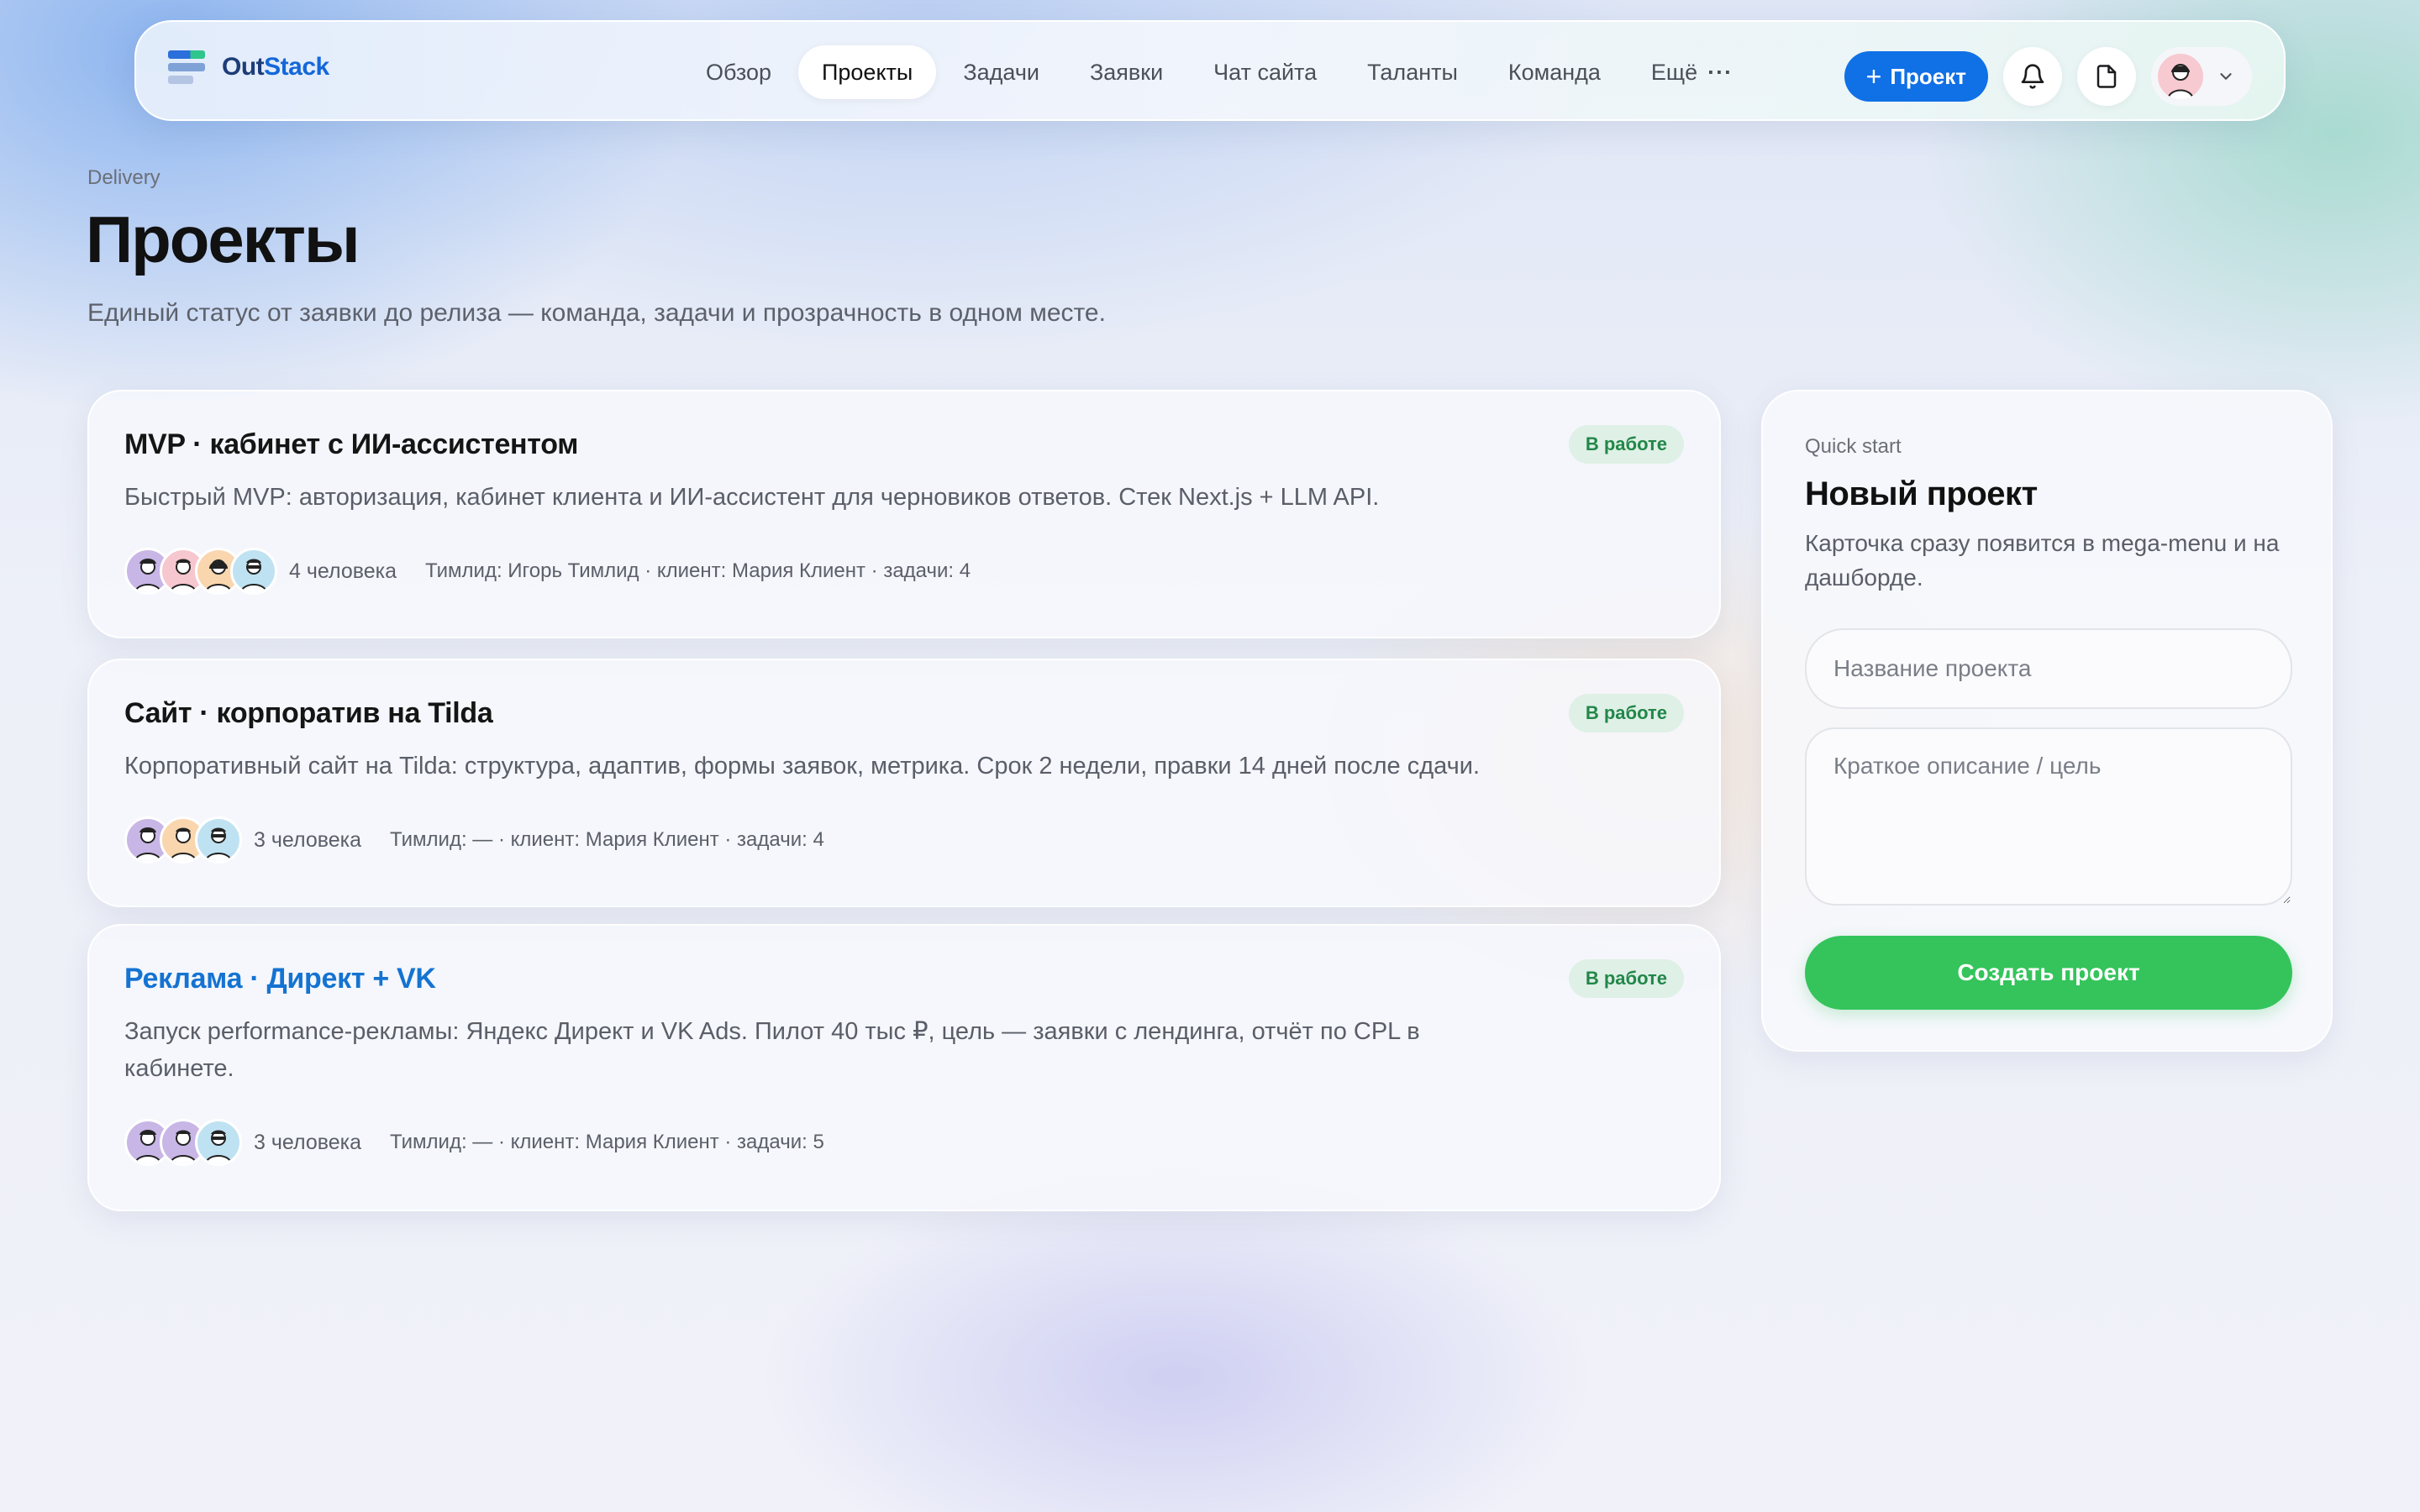 The height and width of the screenshot is (1512, 2420). What do you see at coordinates (2048, 816) in the screenshot?
I see `project-description-textarea` at bounding box center [2048, 816].